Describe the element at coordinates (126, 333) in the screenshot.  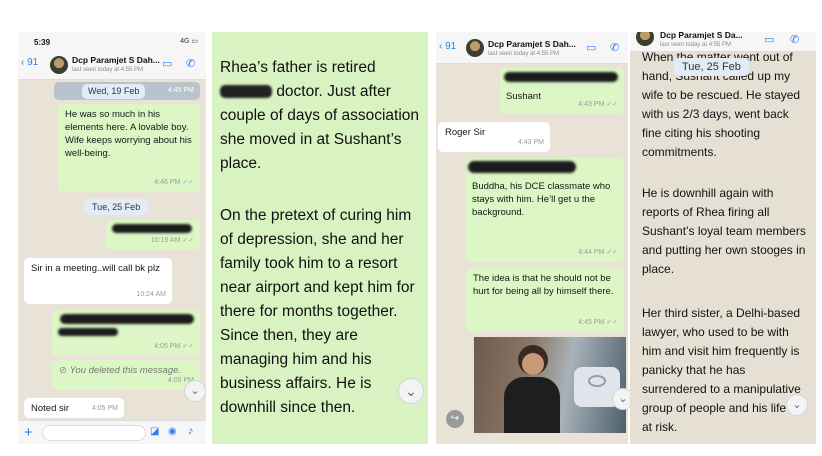
I see `outgoing-message: 4:05 PM ✓✓` at that location.